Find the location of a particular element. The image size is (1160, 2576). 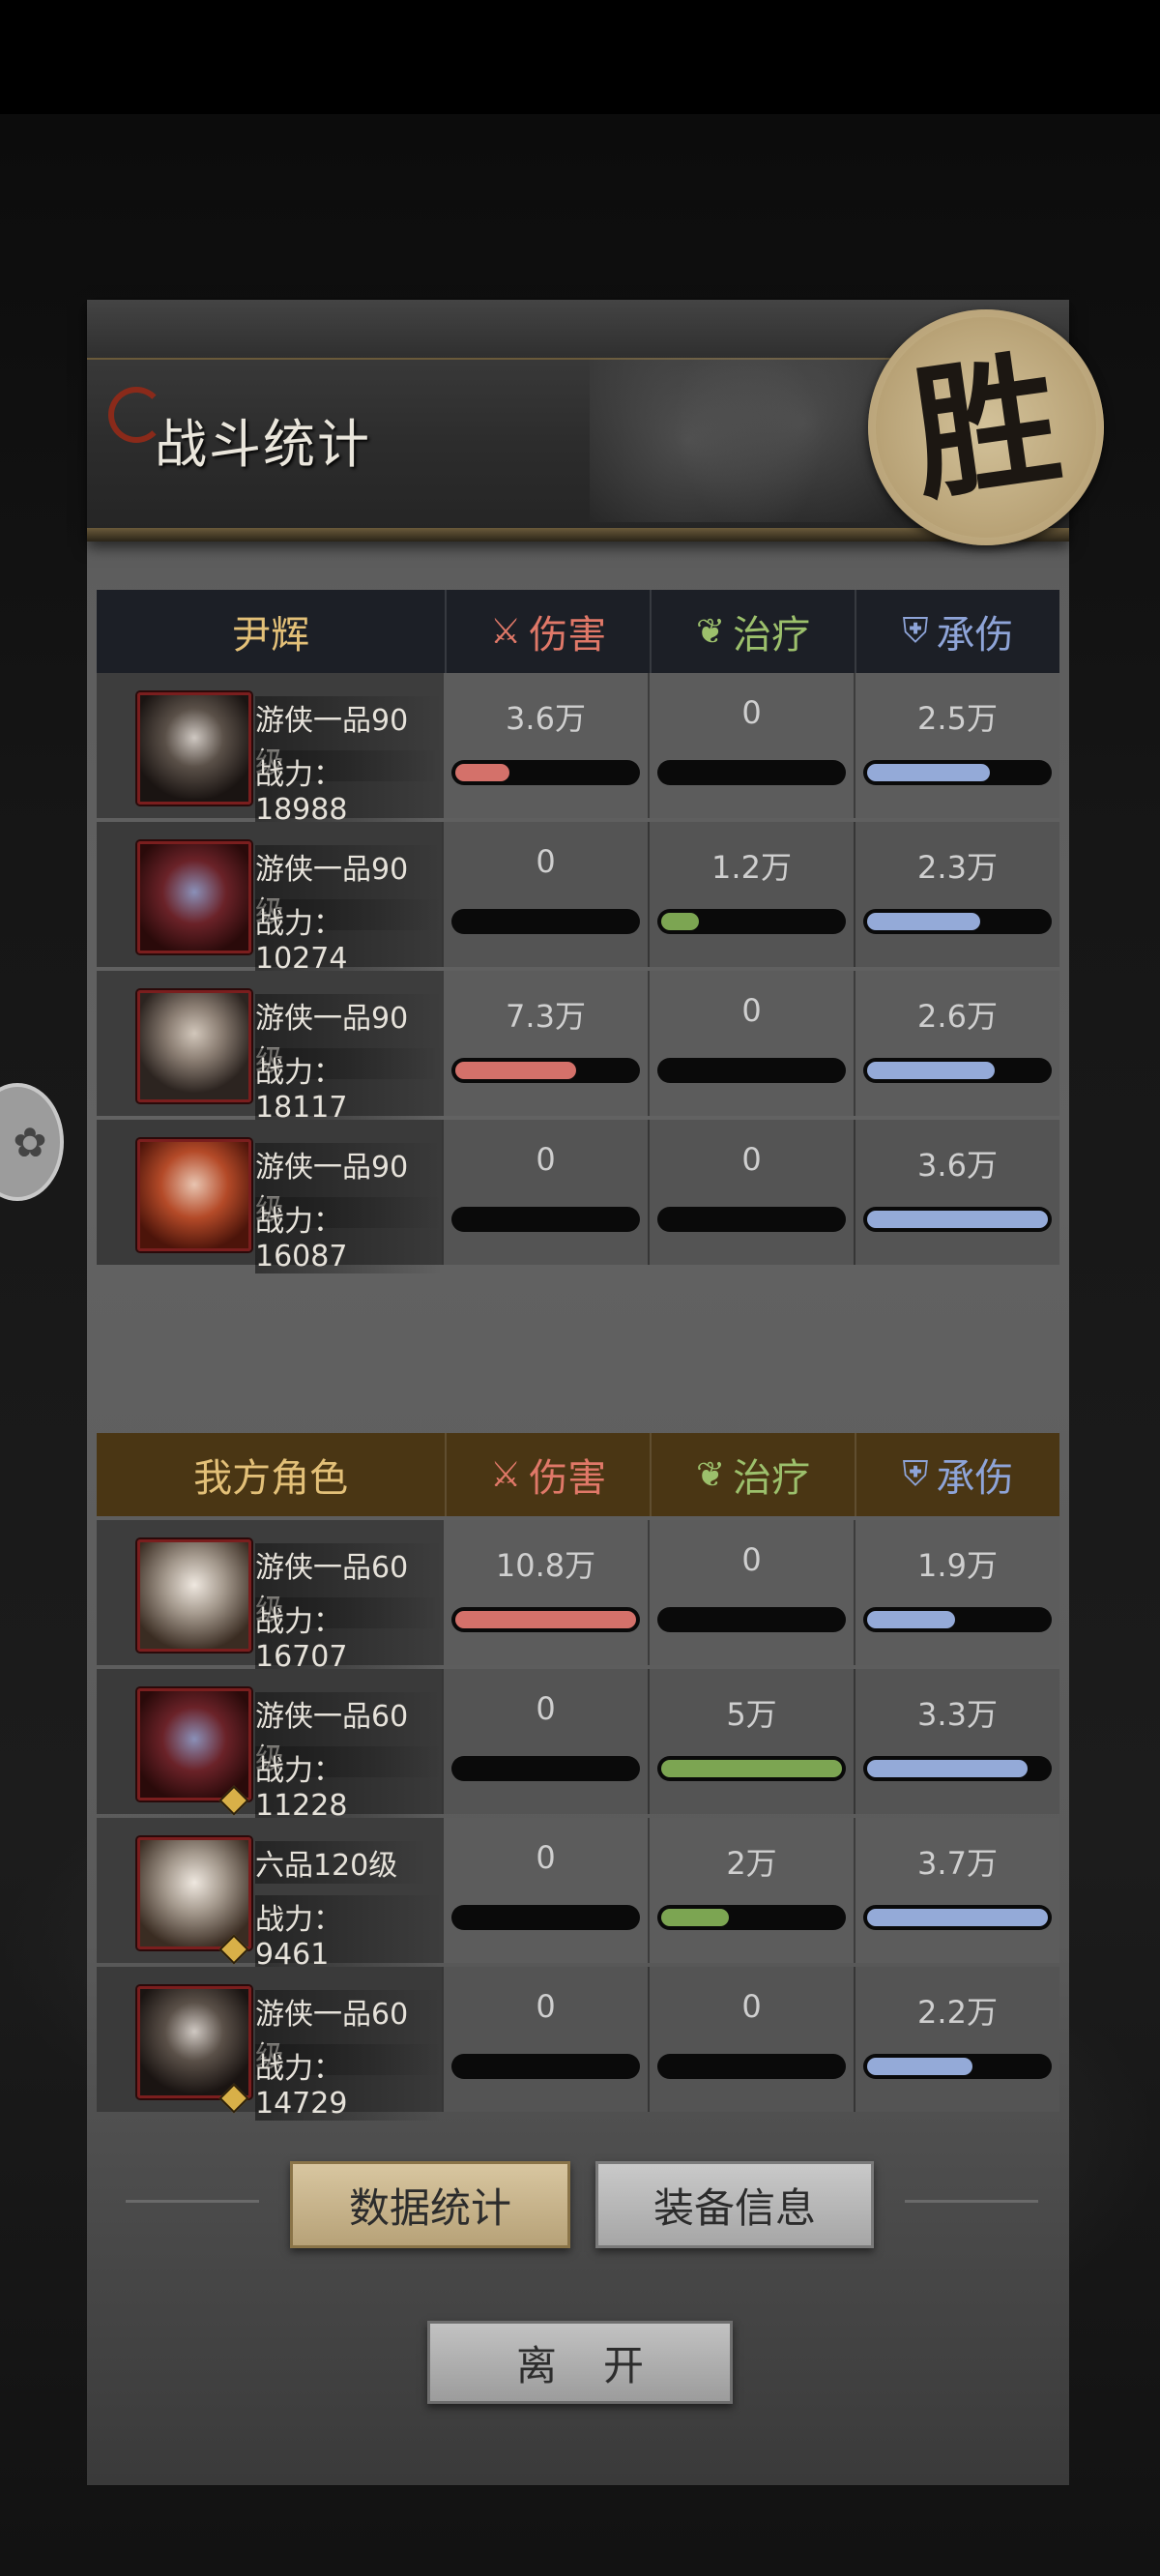

tank-value: 3.7万 is located at coordinates (958, 1863).